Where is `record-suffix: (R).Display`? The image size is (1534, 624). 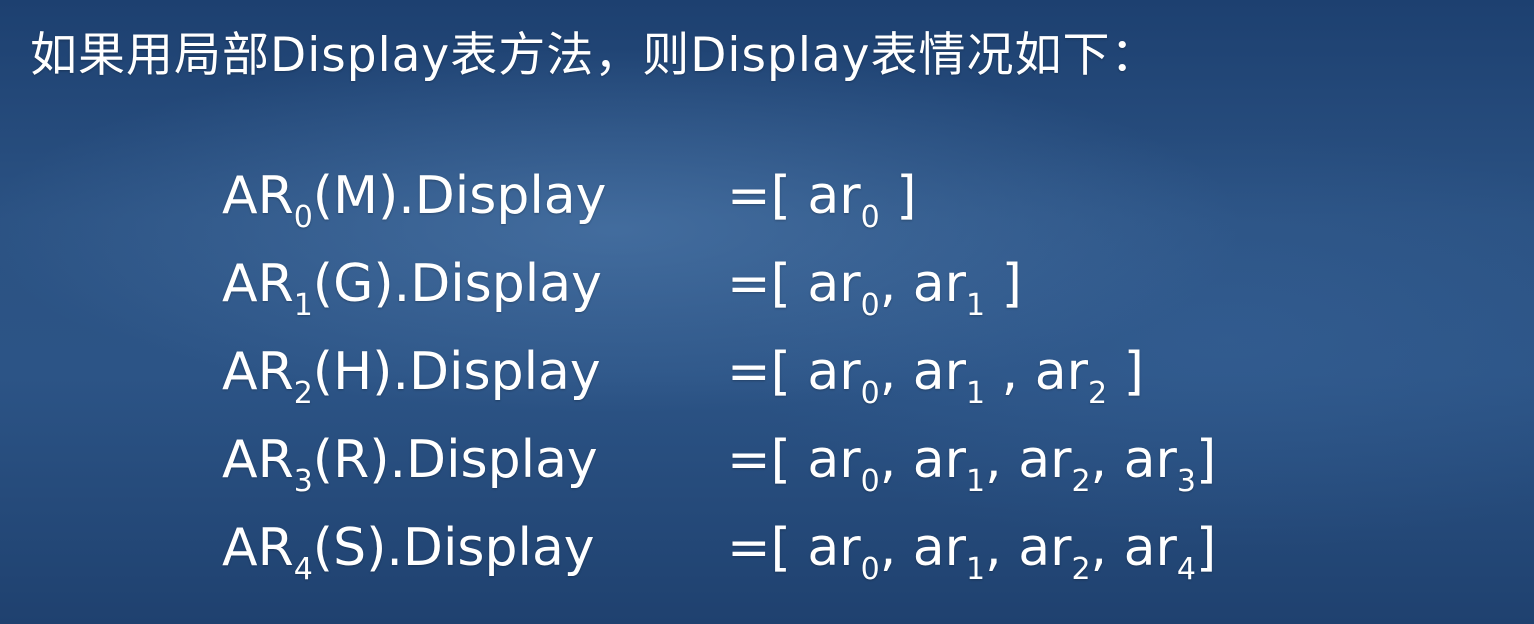
record-suffix: (R).Display is located at coordinates (455, 460).